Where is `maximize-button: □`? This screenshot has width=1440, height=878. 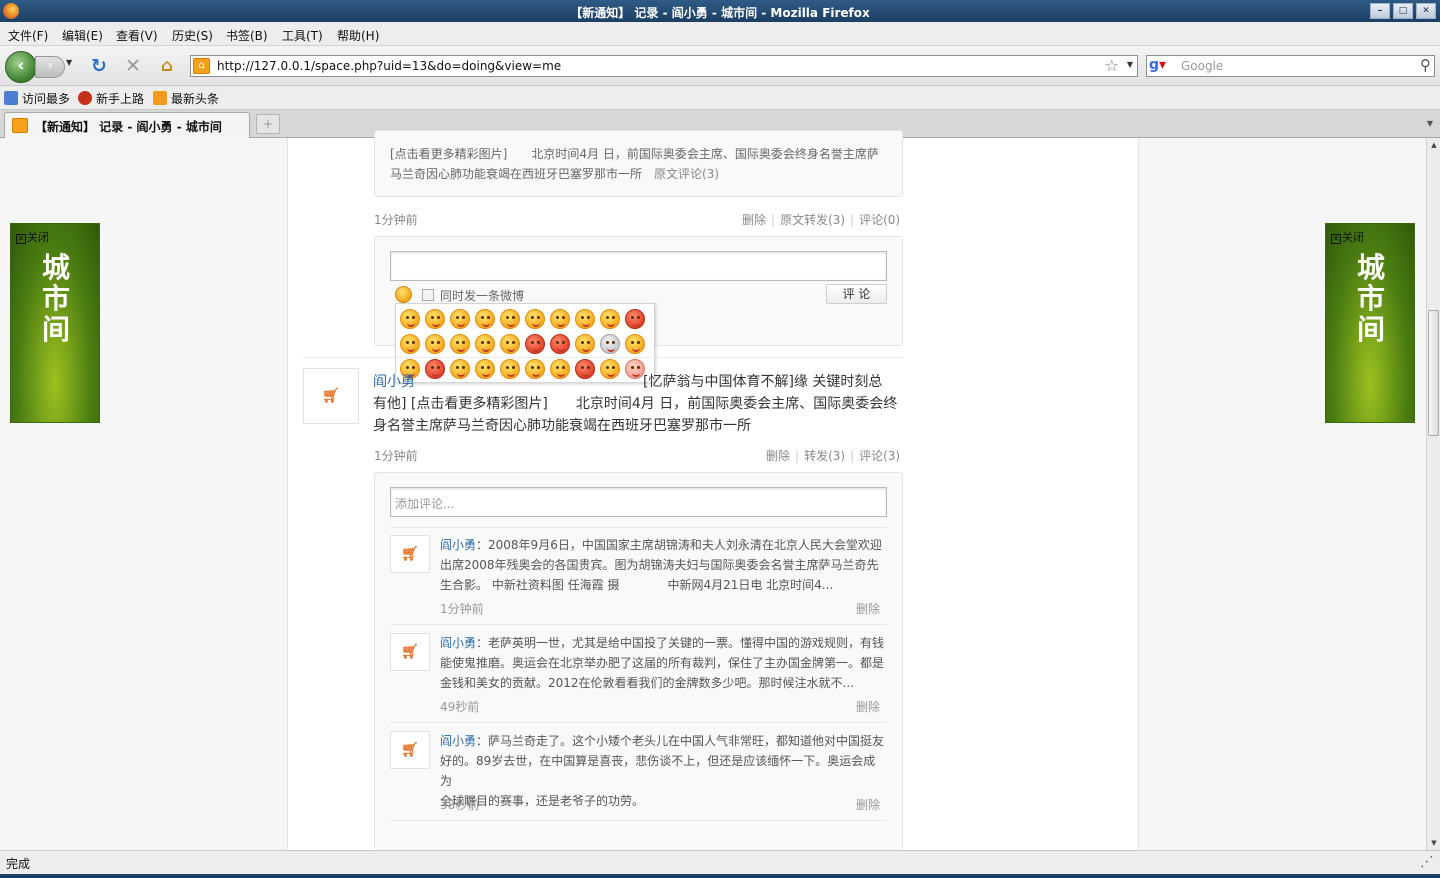 maximize-button: □ is located at coordinates (1403, 11).